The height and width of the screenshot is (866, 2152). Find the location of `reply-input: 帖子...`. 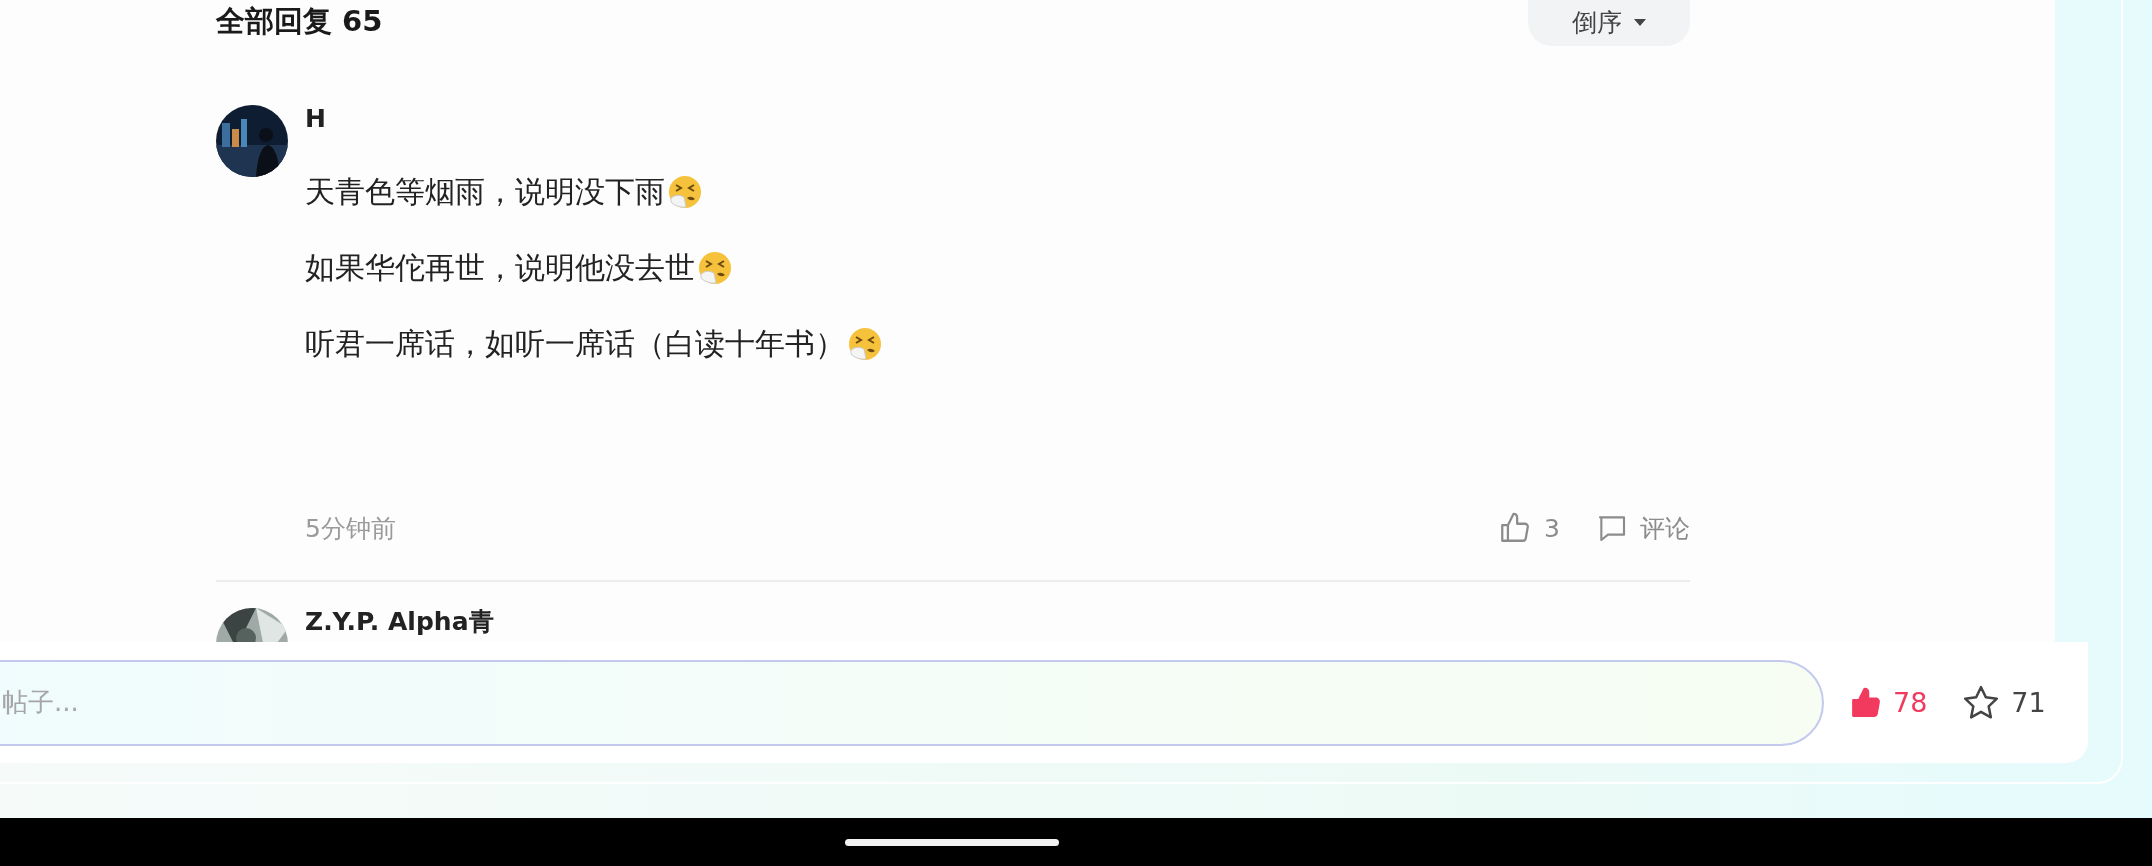

reply-input: 帖子... is located at coordinates (912, 702).